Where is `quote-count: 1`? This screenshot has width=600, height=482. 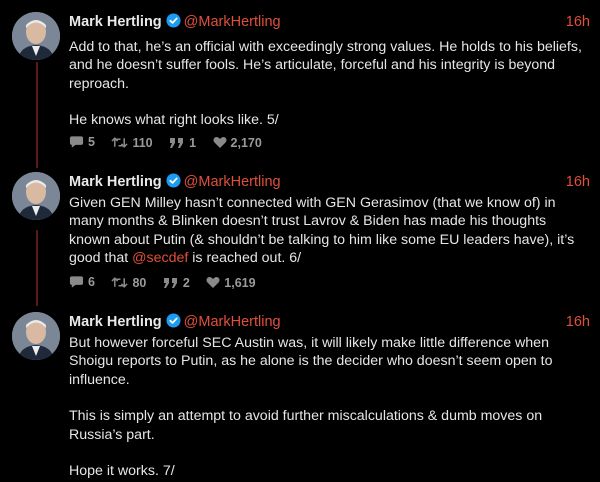 quote-count: 1 is located at coordinates (182, 143).